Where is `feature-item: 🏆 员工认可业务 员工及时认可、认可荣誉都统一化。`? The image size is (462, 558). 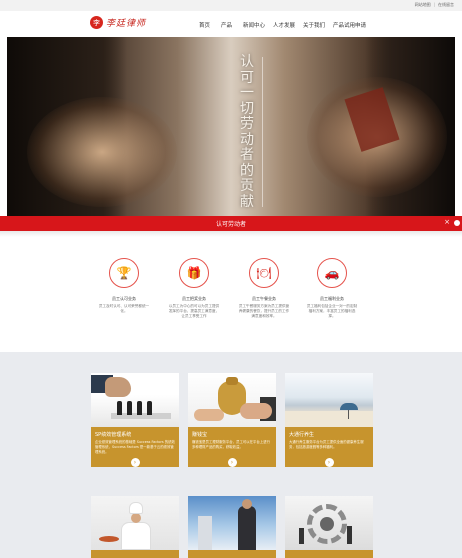
feature-item: 🏆 员工认可业务 员工及时认可、认可荣誉都统一化。 is located at coordinates (124, 288).